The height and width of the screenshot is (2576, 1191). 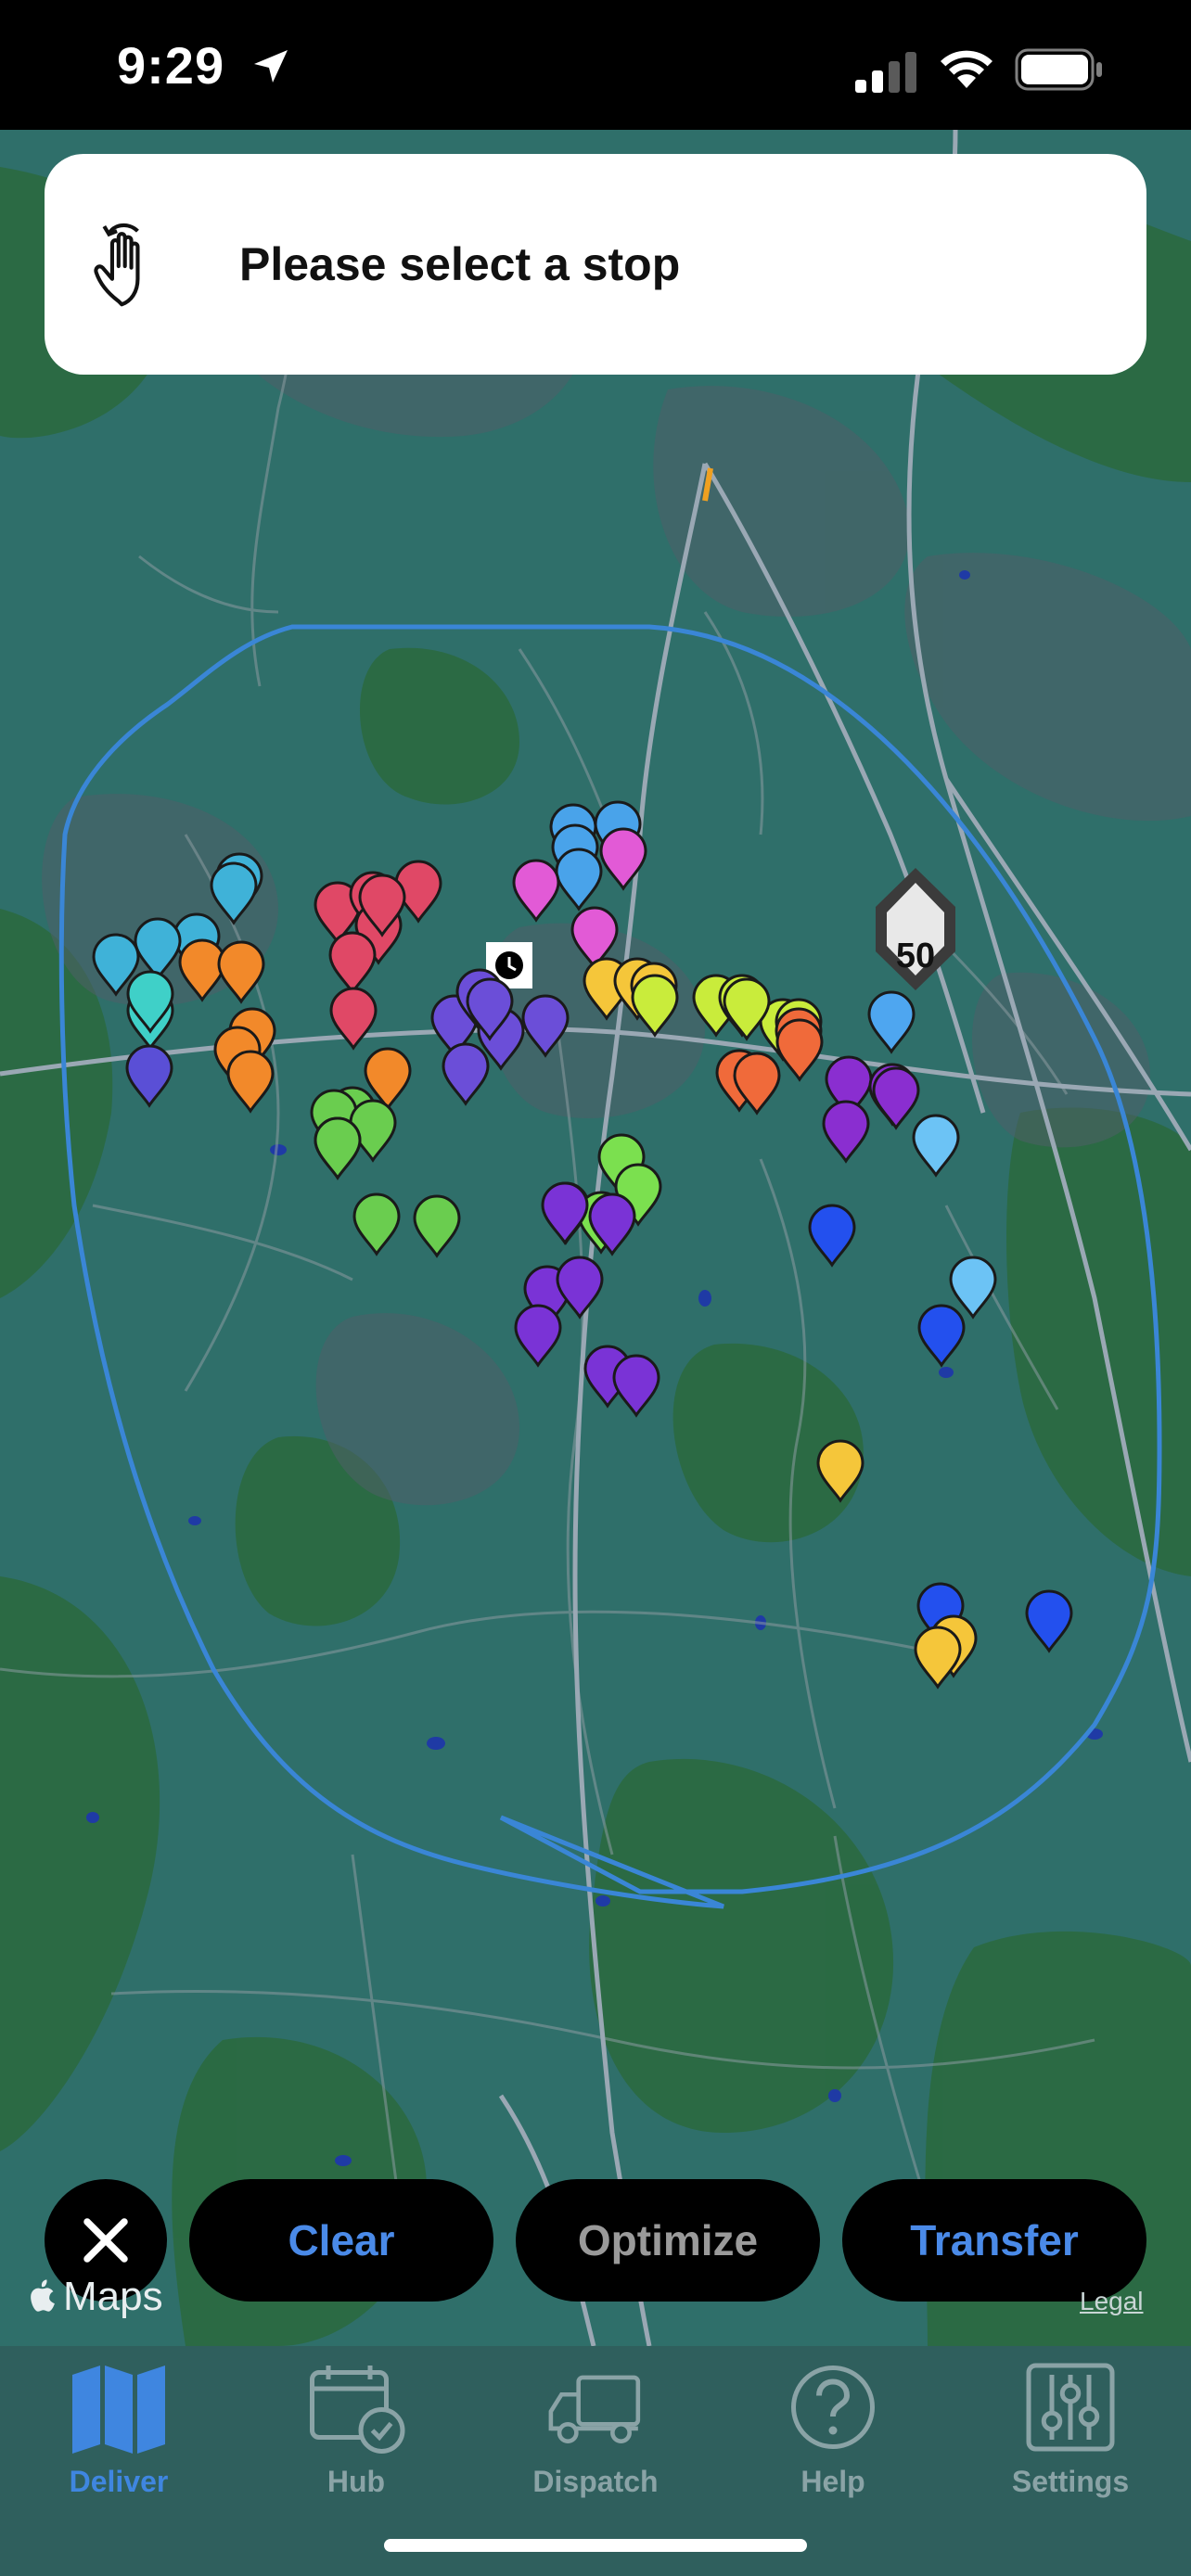 I want to click on maps-attribution: Maps, so click(x=95, y=2297).